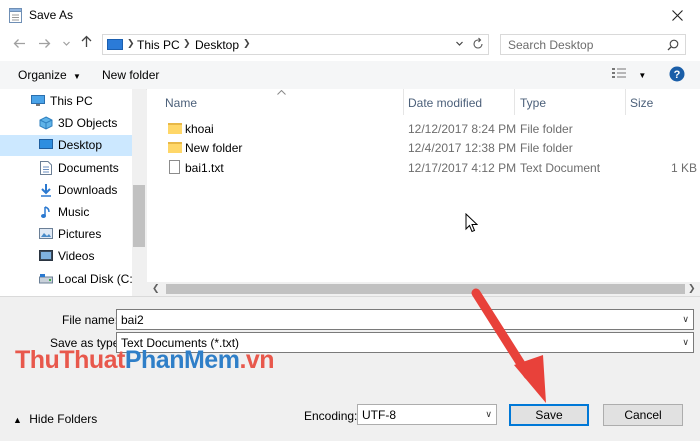 The width and height of the screenshot is (700, 441). I want to click on close-button, so click(677, 15).